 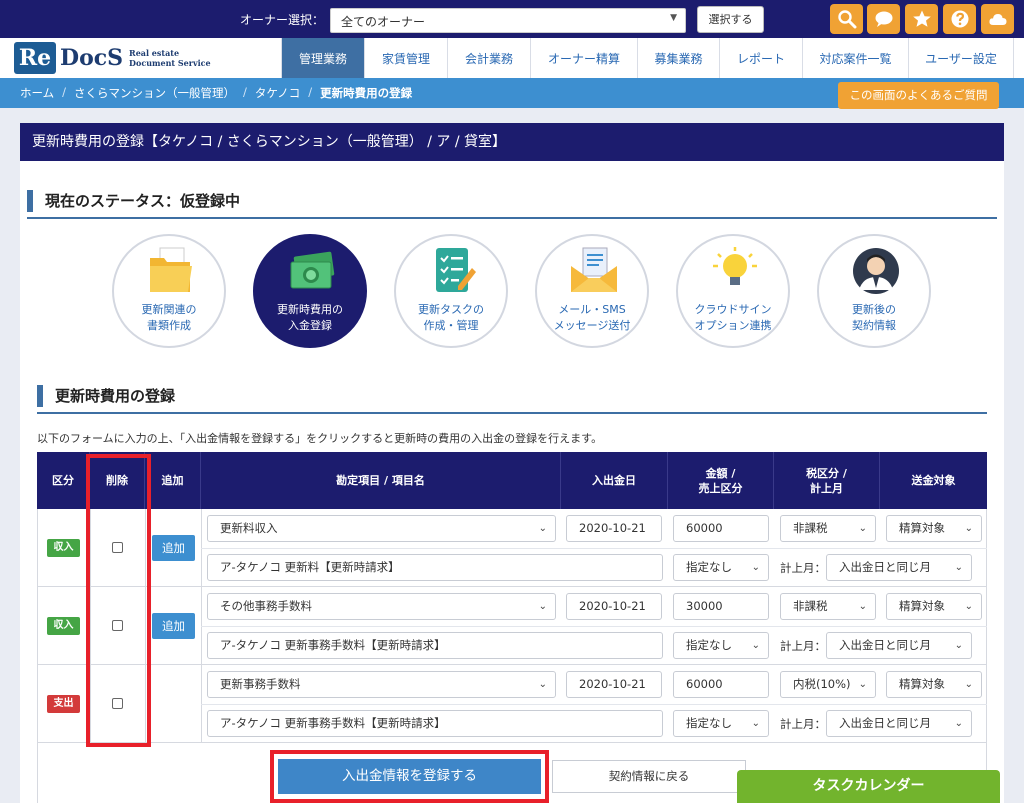 What do you see at coordinates (133, 201) in the screenshot?
I see `status-title: 現在のステータス：仮登録中` at bounding box center [133, 201].